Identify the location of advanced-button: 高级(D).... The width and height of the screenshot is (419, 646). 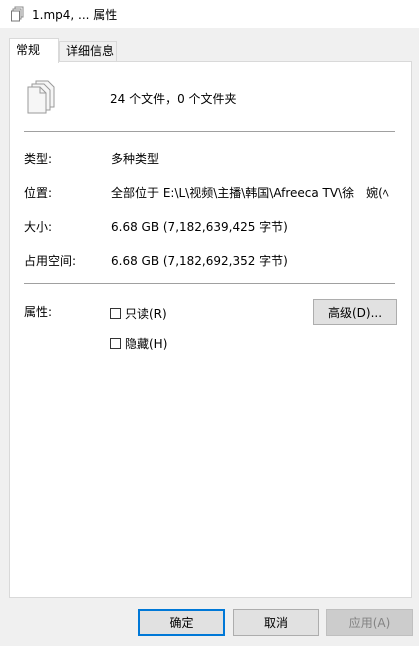
(355, 312).